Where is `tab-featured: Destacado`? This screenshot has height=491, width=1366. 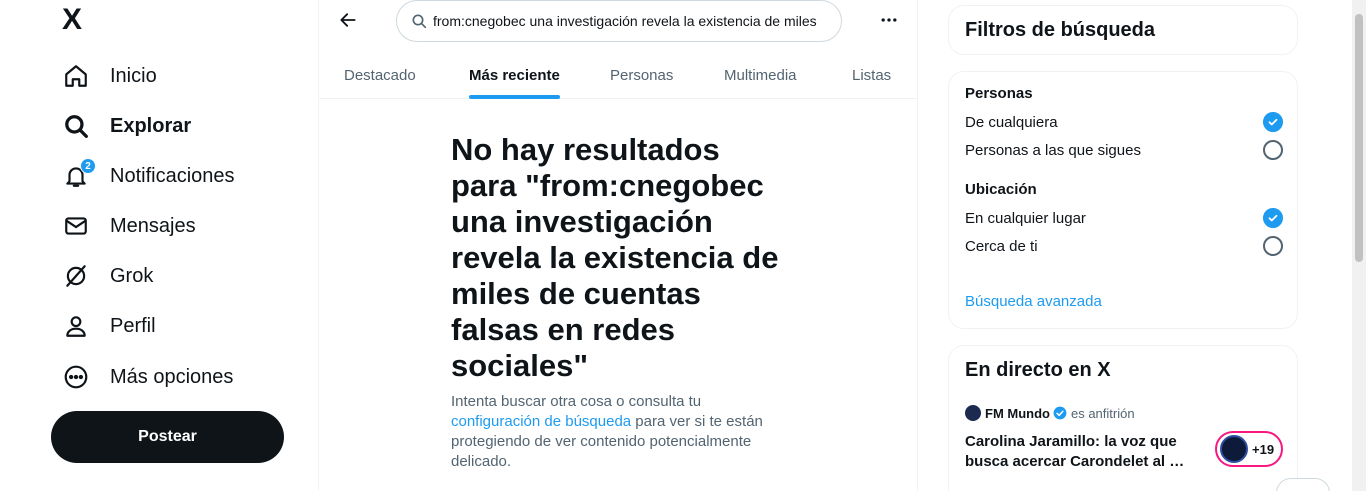
tab-featured: Destacado is located at coordinates (380, 75).